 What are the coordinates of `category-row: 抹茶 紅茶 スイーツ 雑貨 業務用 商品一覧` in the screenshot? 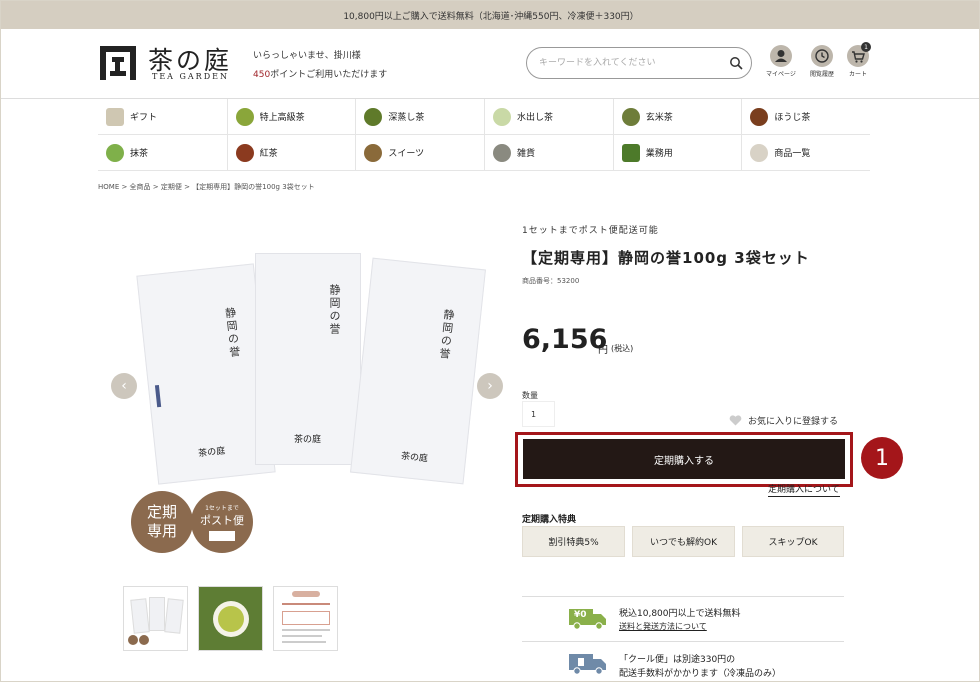 It's located at (484, 153).